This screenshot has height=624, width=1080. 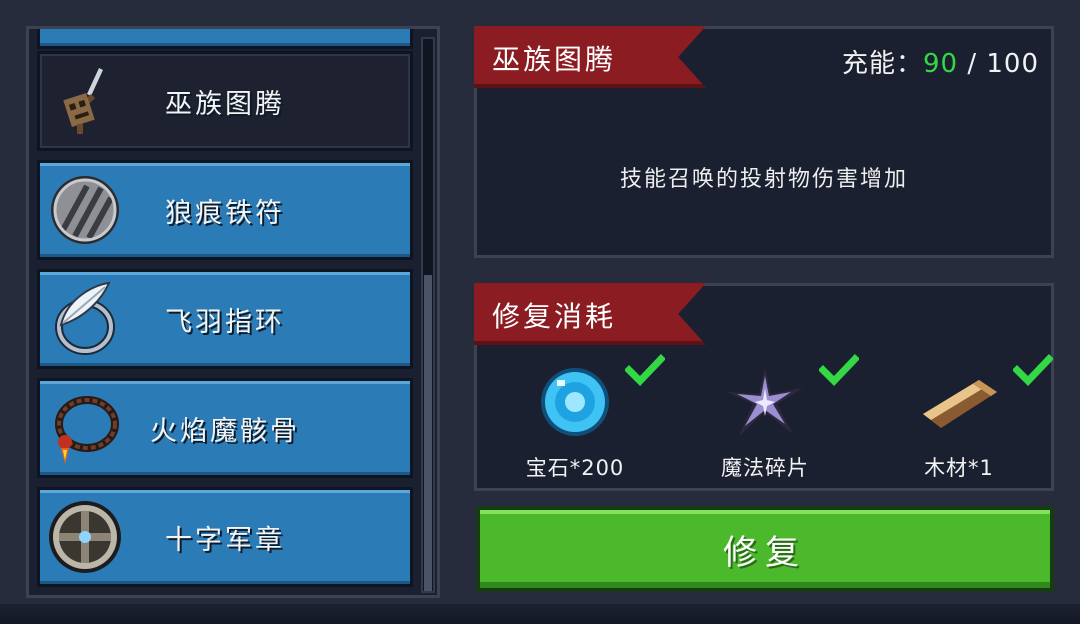 I want to click on list-item-partial, so click(x=225, y=39).